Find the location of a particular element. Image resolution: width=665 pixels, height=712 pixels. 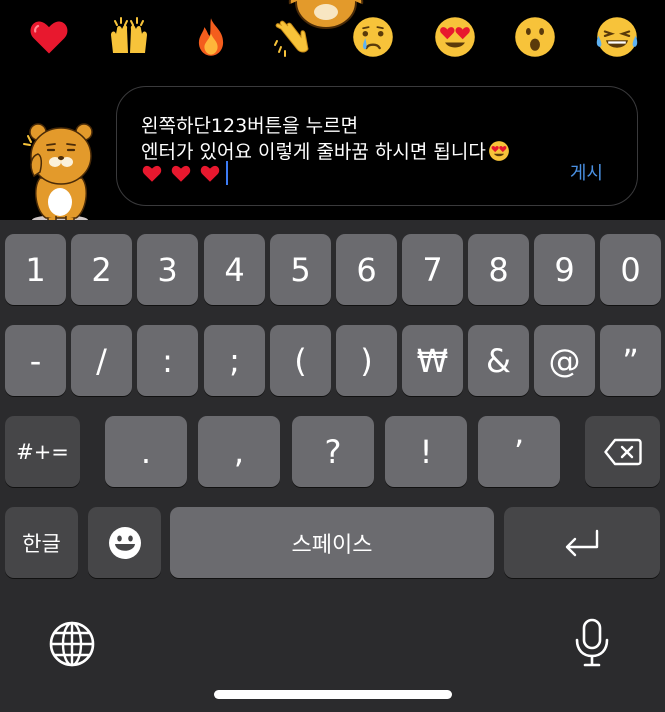

backspace-icon is located at coordinates (622, 451).